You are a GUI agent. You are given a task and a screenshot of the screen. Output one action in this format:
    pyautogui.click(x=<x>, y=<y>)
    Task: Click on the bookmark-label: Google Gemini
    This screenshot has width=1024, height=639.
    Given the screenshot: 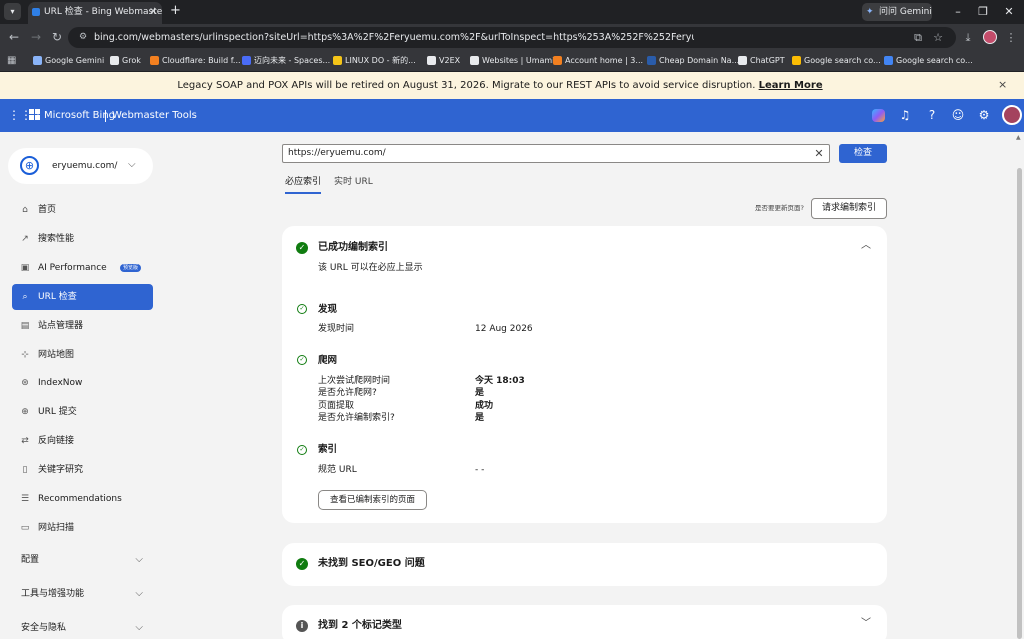 What is the action you would take?
    pyautogui.click(x=75, y=60)
    